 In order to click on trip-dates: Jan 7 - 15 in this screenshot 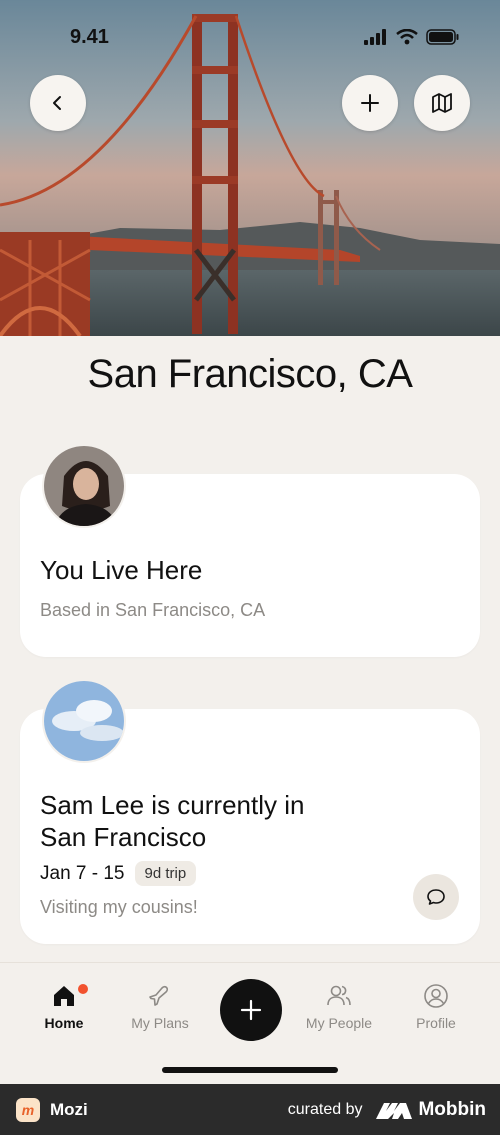, I will do `click(82, 873)`.